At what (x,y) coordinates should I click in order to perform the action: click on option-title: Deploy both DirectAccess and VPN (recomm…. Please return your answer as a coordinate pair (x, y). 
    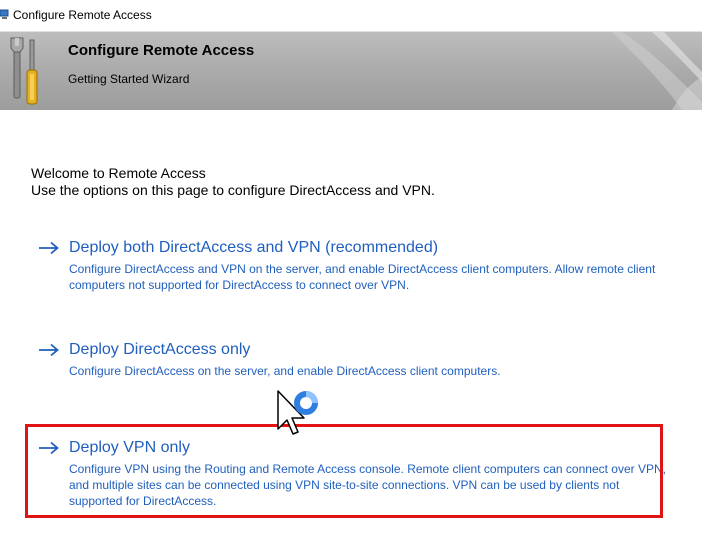
    Looking at the image, I should click on (253, 248).